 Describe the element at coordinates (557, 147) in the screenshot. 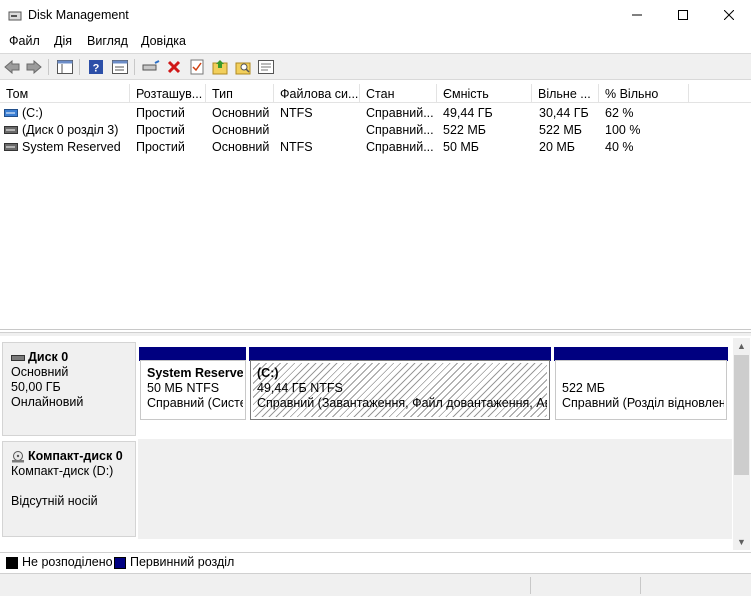

I see `volume-free-space: 20 МБ` at that location.